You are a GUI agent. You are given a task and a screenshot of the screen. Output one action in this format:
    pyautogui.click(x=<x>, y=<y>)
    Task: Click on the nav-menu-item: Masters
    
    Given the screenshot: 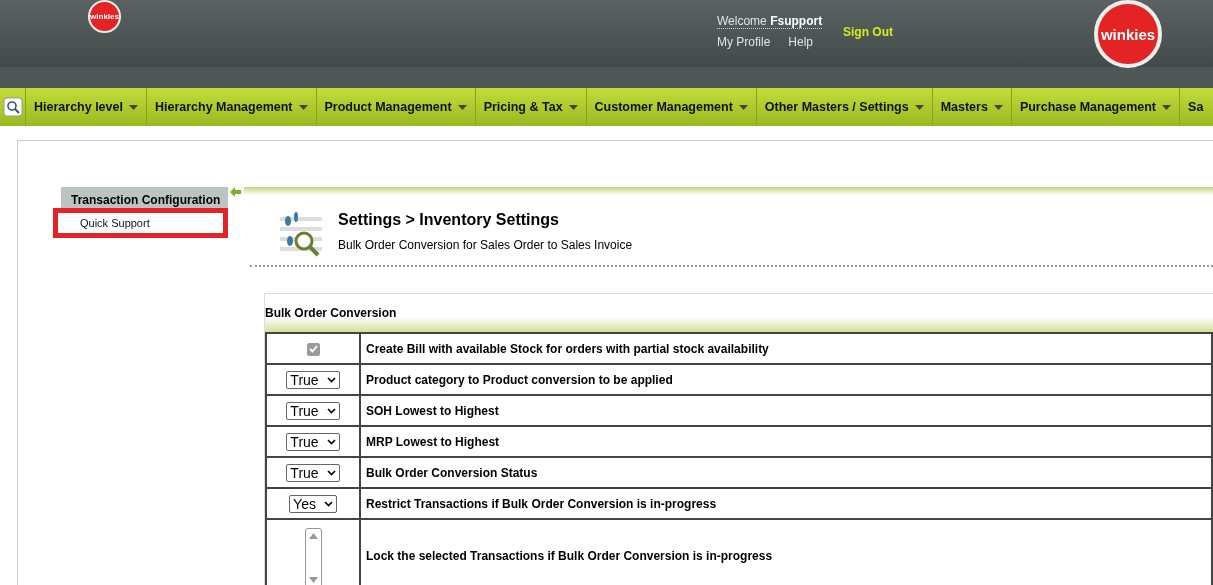 What is the action you would take?
    pyautogui.click(x=972, y=107)
    